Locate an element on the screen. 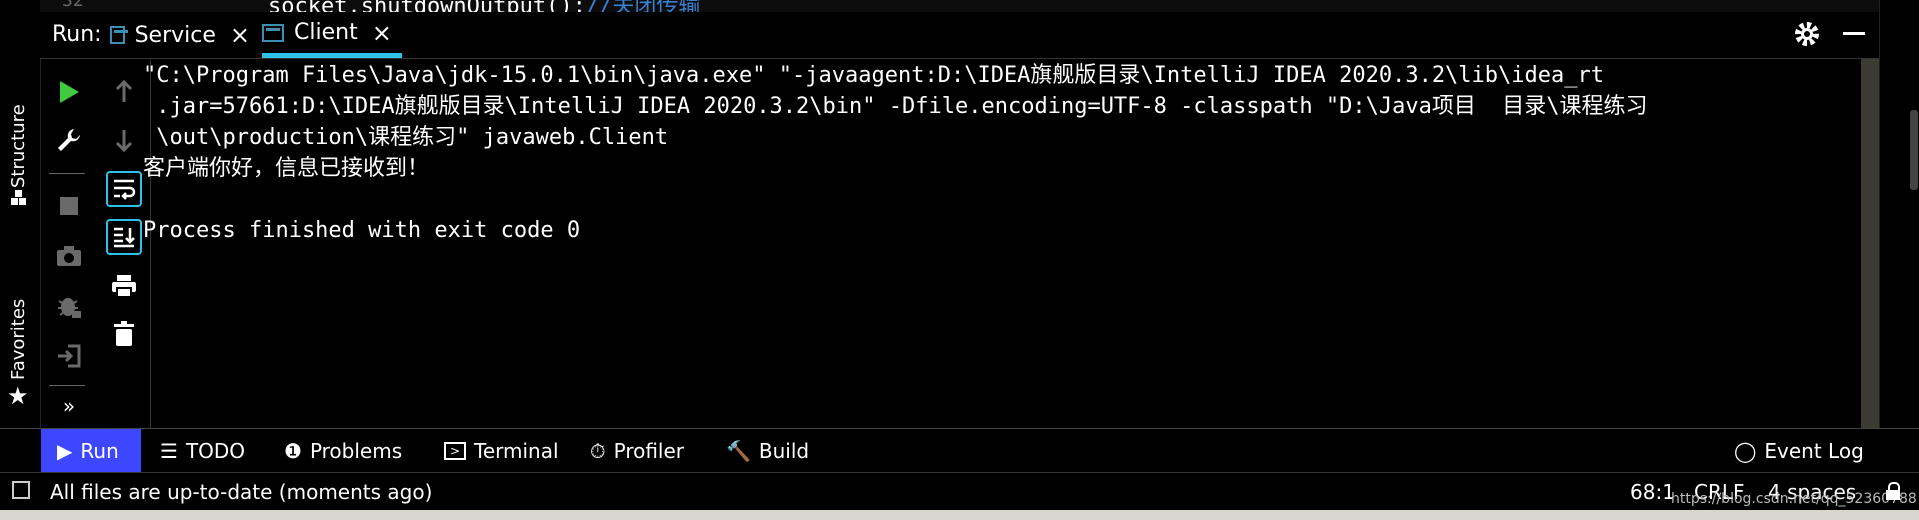 The height and width of the screenshot is (520, 1919). tool-window-run: ▶ Run is located at coordinates (91, 451).